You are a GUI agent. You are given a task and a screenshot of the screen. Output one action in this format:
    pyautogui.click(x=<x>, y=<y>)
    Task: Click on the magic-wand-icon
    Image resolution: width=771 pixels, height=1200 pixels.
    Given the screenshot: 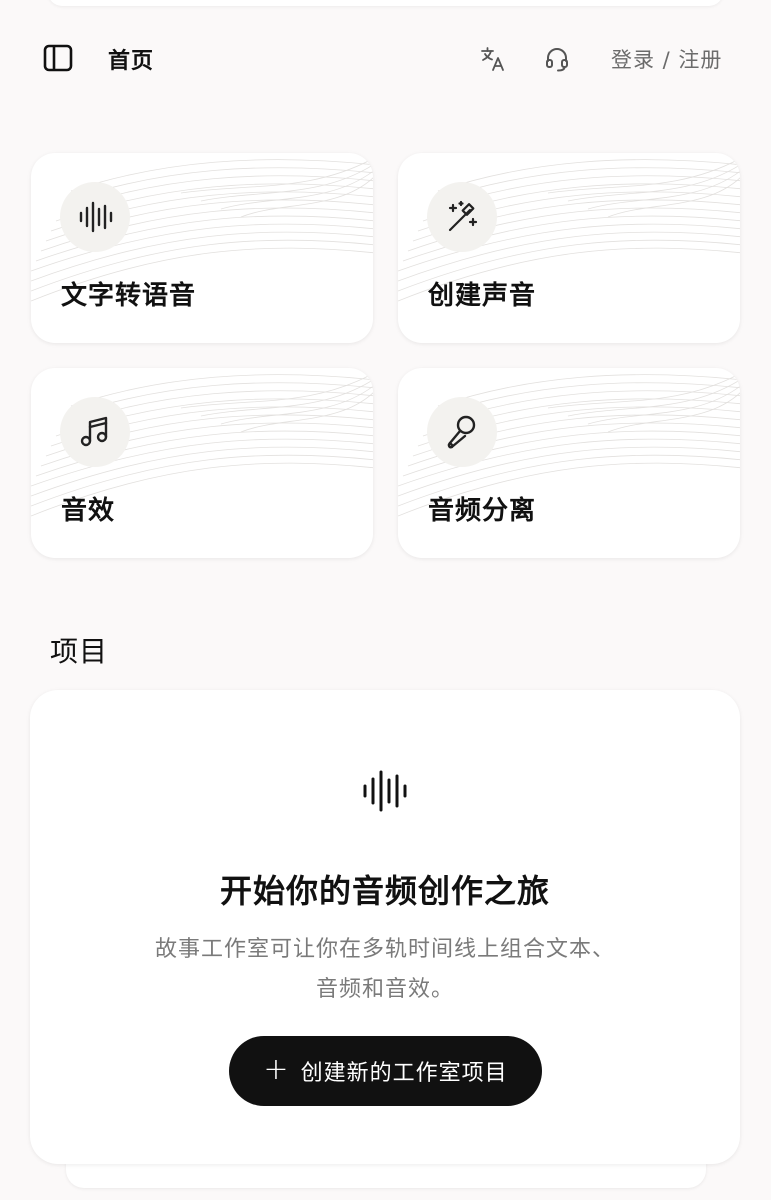 What is the action you would take?
    pyautogui.click(x=463, y=216)
    